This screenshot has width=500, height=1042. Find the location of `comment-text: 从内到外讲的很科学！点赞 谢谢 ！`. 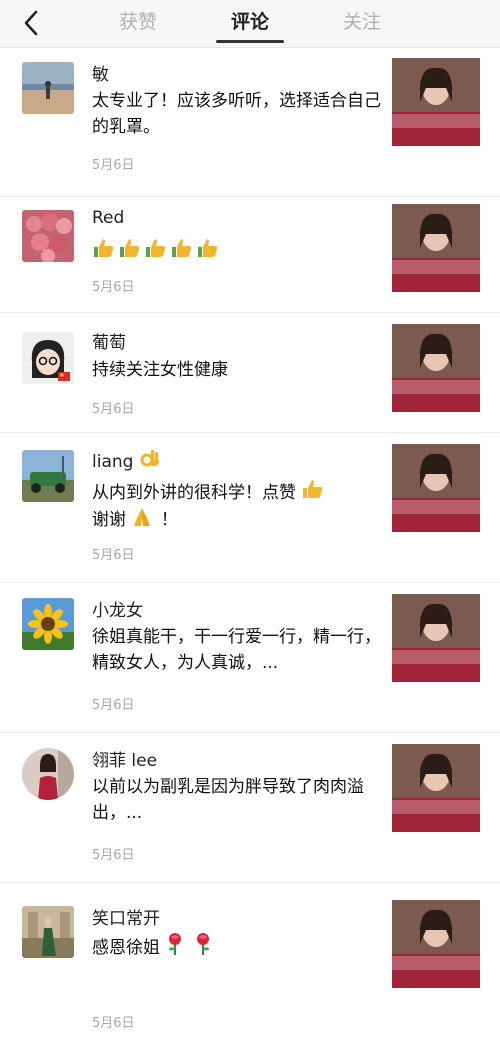

comment-text: 从内到外讲的很科学！点赞 谢谢 ！ is located at coordinates (237, 505).